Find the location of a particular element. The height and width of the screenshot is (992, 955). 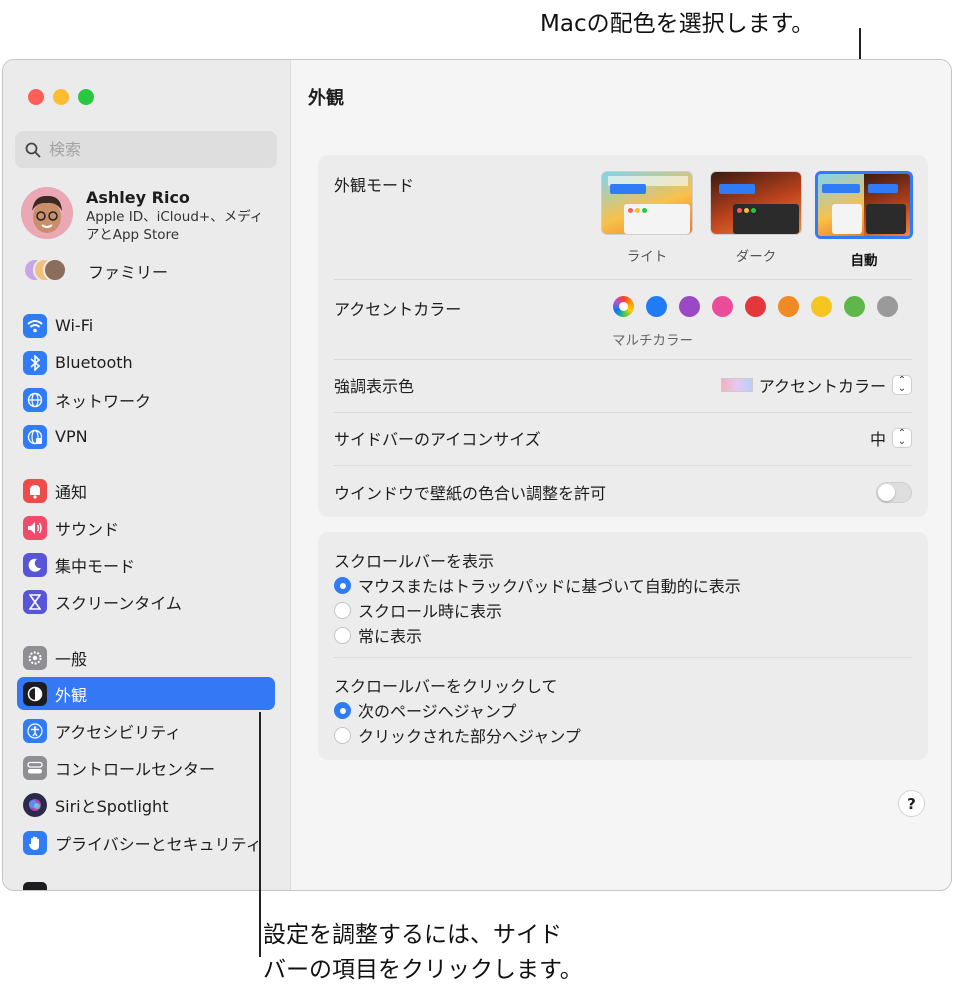

appearance-icon is located at coordinates (35, 693).